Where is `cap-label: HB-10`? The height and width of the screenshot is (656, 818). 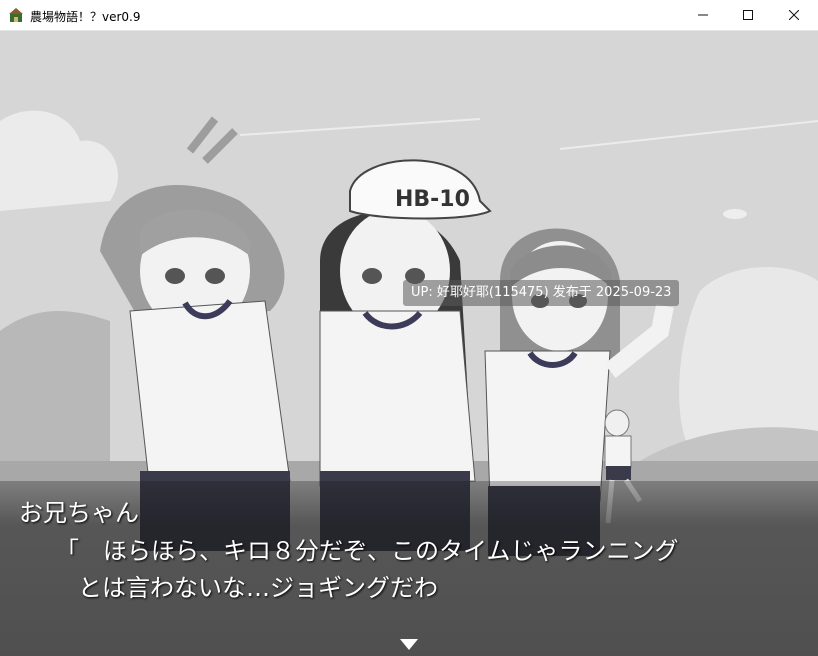
cap-label: HB-10 is located at coordinates (432, 199).